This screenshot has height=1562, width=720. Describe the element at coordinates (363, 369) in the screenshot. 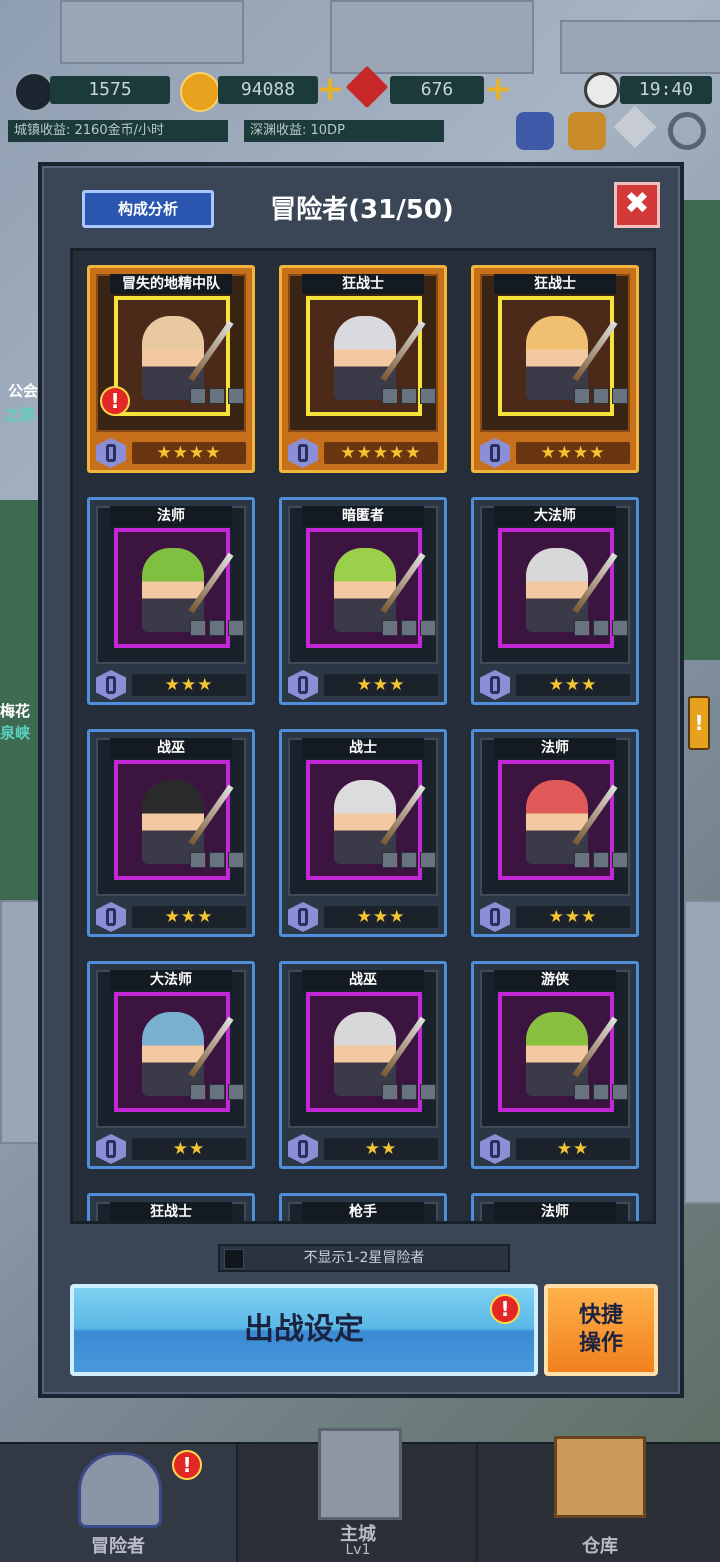

I see `adventurer-card: 狂战士 ★★★★★` at that location.